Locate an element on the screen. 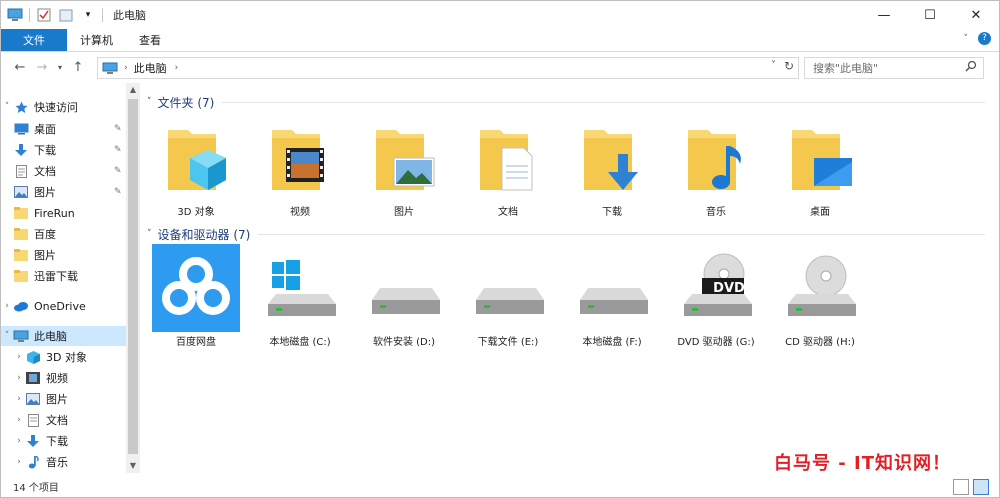 Image resolution: width=1000 pixels, height=498 pixels. folder-tile-downloads: 下载 is located at coordinates (612, 166).